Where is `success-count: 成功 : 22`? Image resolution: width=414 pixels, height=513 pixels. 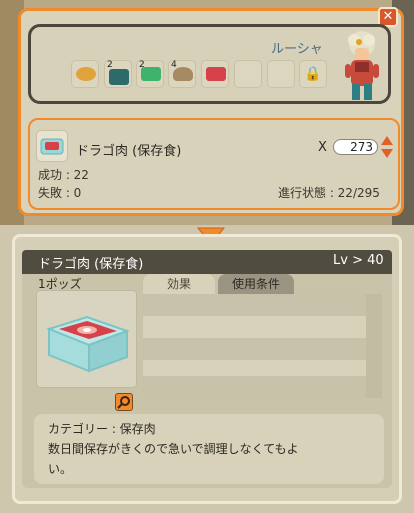
success-count: 成功 : 22 is located at coordinates (63, 175).